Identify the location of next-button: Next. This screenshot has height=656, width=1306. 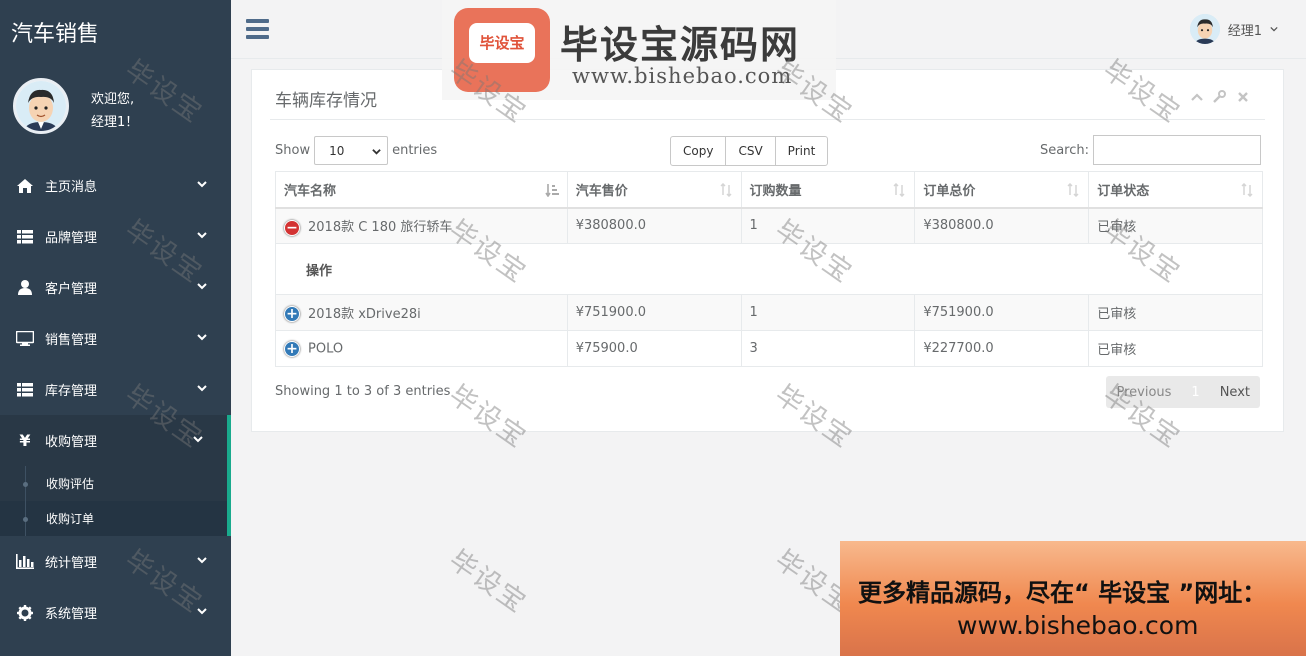
(1235, 392).